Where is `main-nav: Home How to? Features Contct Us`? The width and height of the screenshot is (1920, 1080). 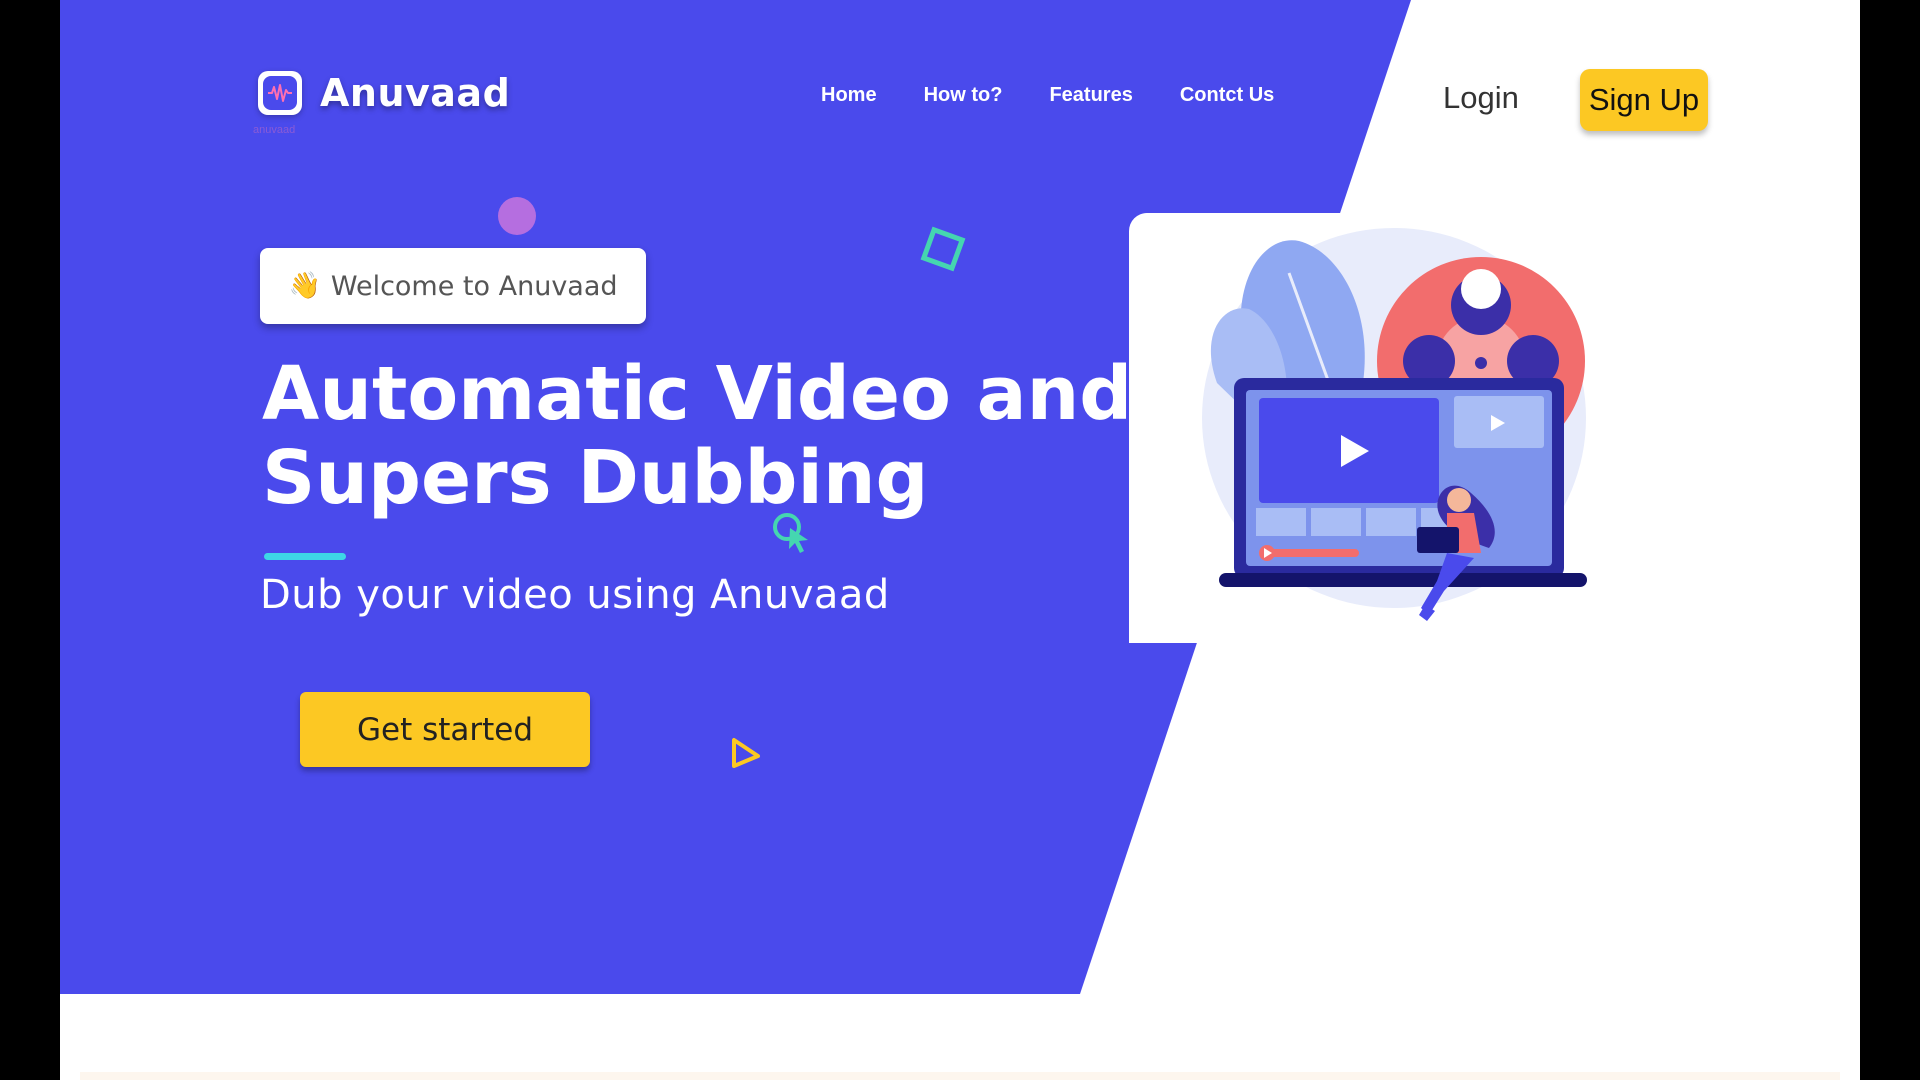
main-nav: Home How to? Features Contct Us is located at coordinates (1071, 95).